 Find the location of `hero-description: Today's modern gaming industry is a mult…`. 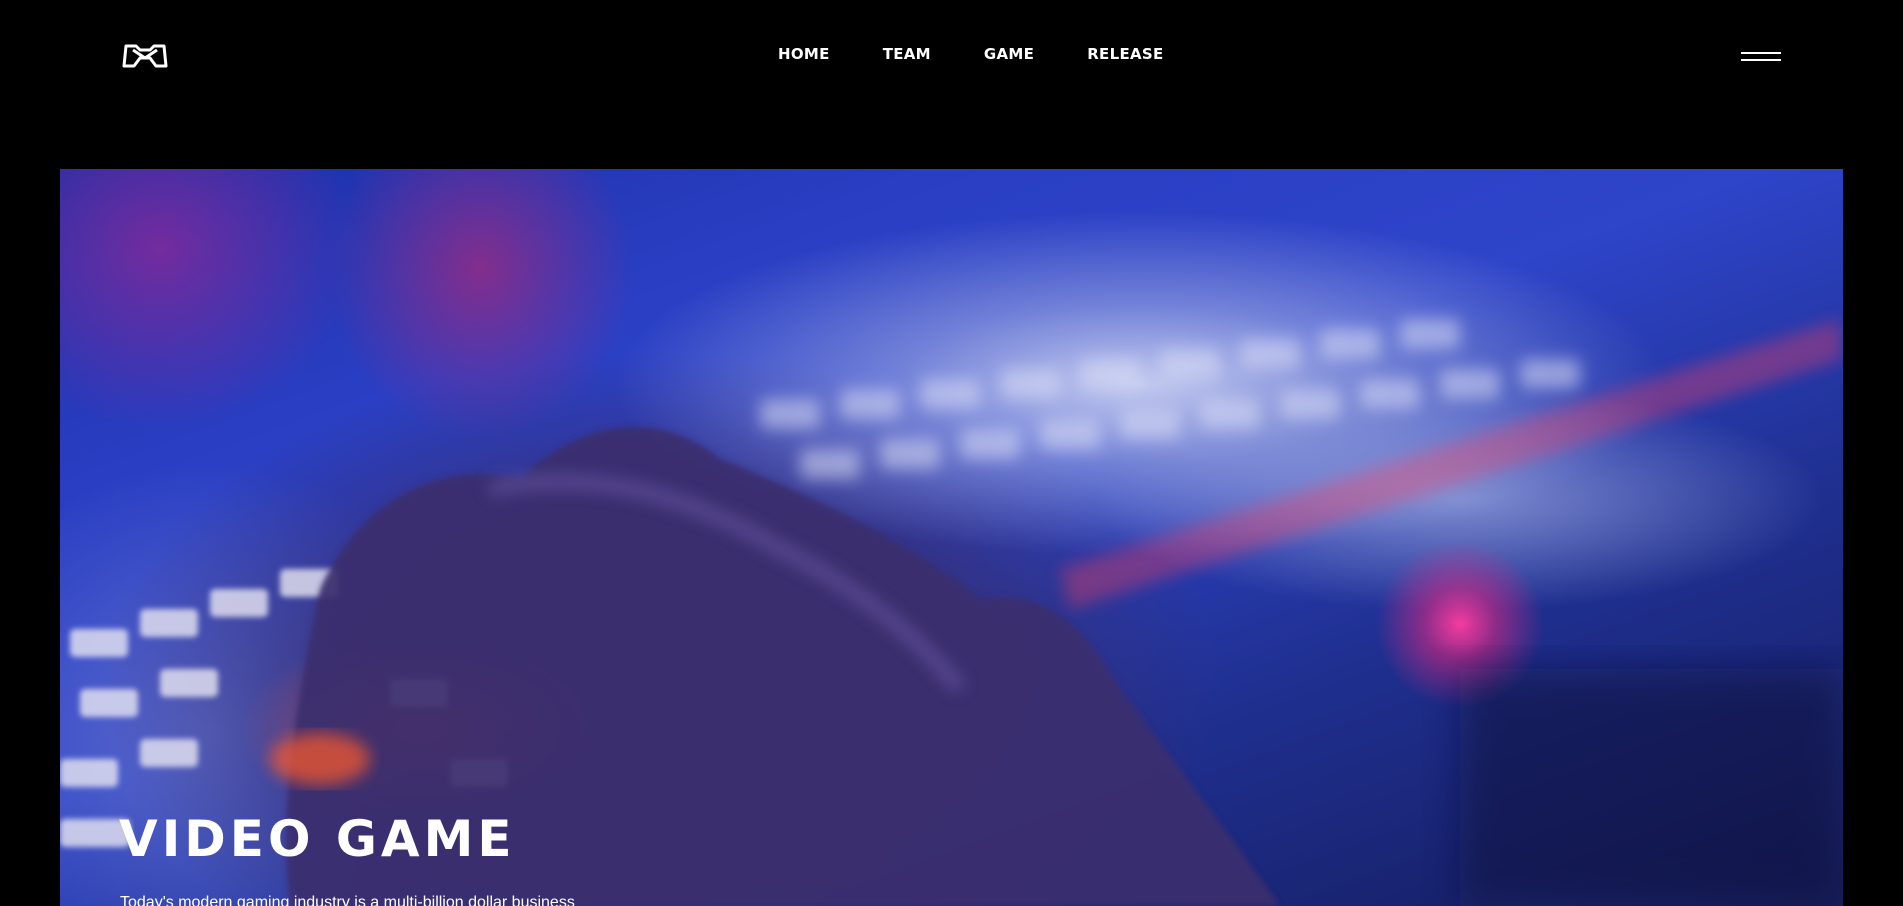

hero-description: Today's modern gaming industry is a mult… is located at coordinates (347, 900).